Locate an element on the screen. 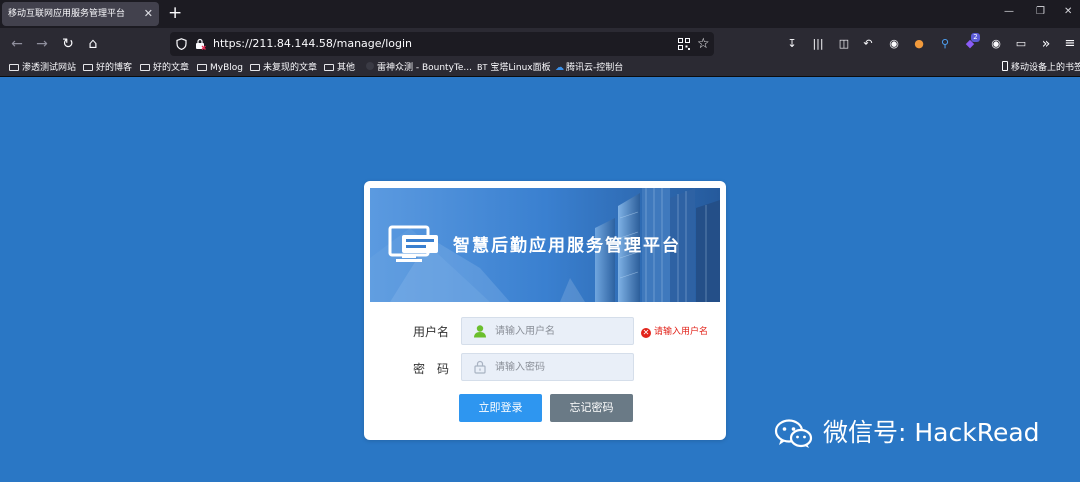  bookmark-item: 好的博客 is located at coordinates (107, 68).